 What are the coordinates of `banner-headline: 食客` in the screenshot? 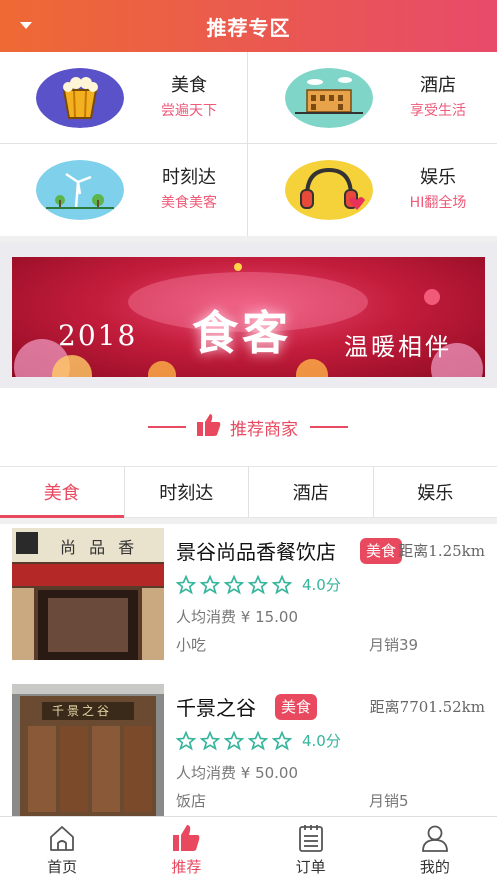 It's located at (242, 333).